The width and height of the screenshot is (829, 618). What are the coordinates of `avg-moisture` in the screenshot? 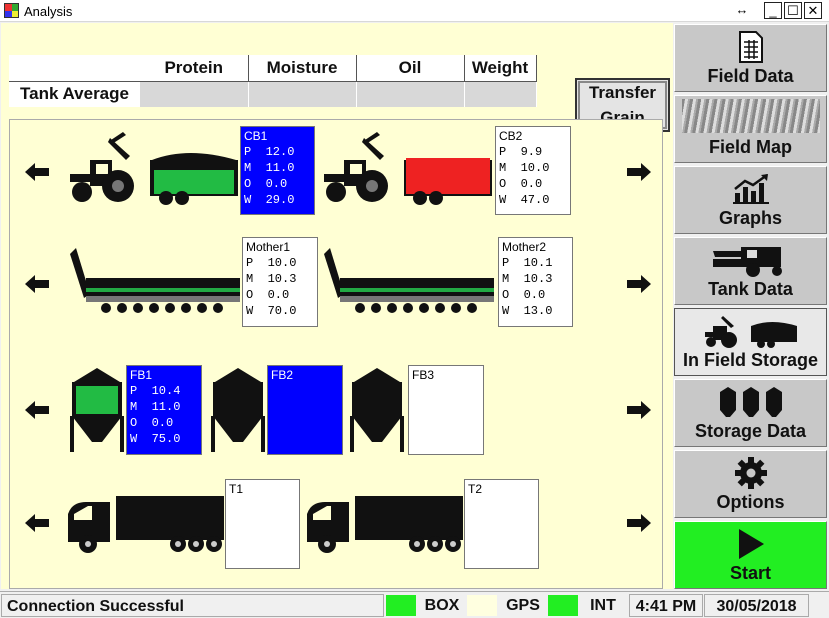 It's located at (302, 93).